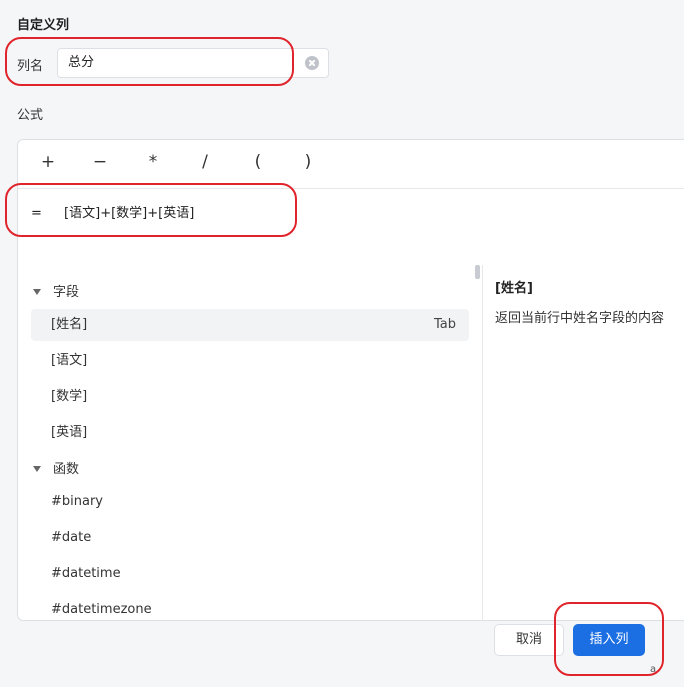 Image resolution: width=684 pixels, height=687 pixels. Describe the element at coordinates (482, 443) in the screenshot. I see `panel-divider` at that location.